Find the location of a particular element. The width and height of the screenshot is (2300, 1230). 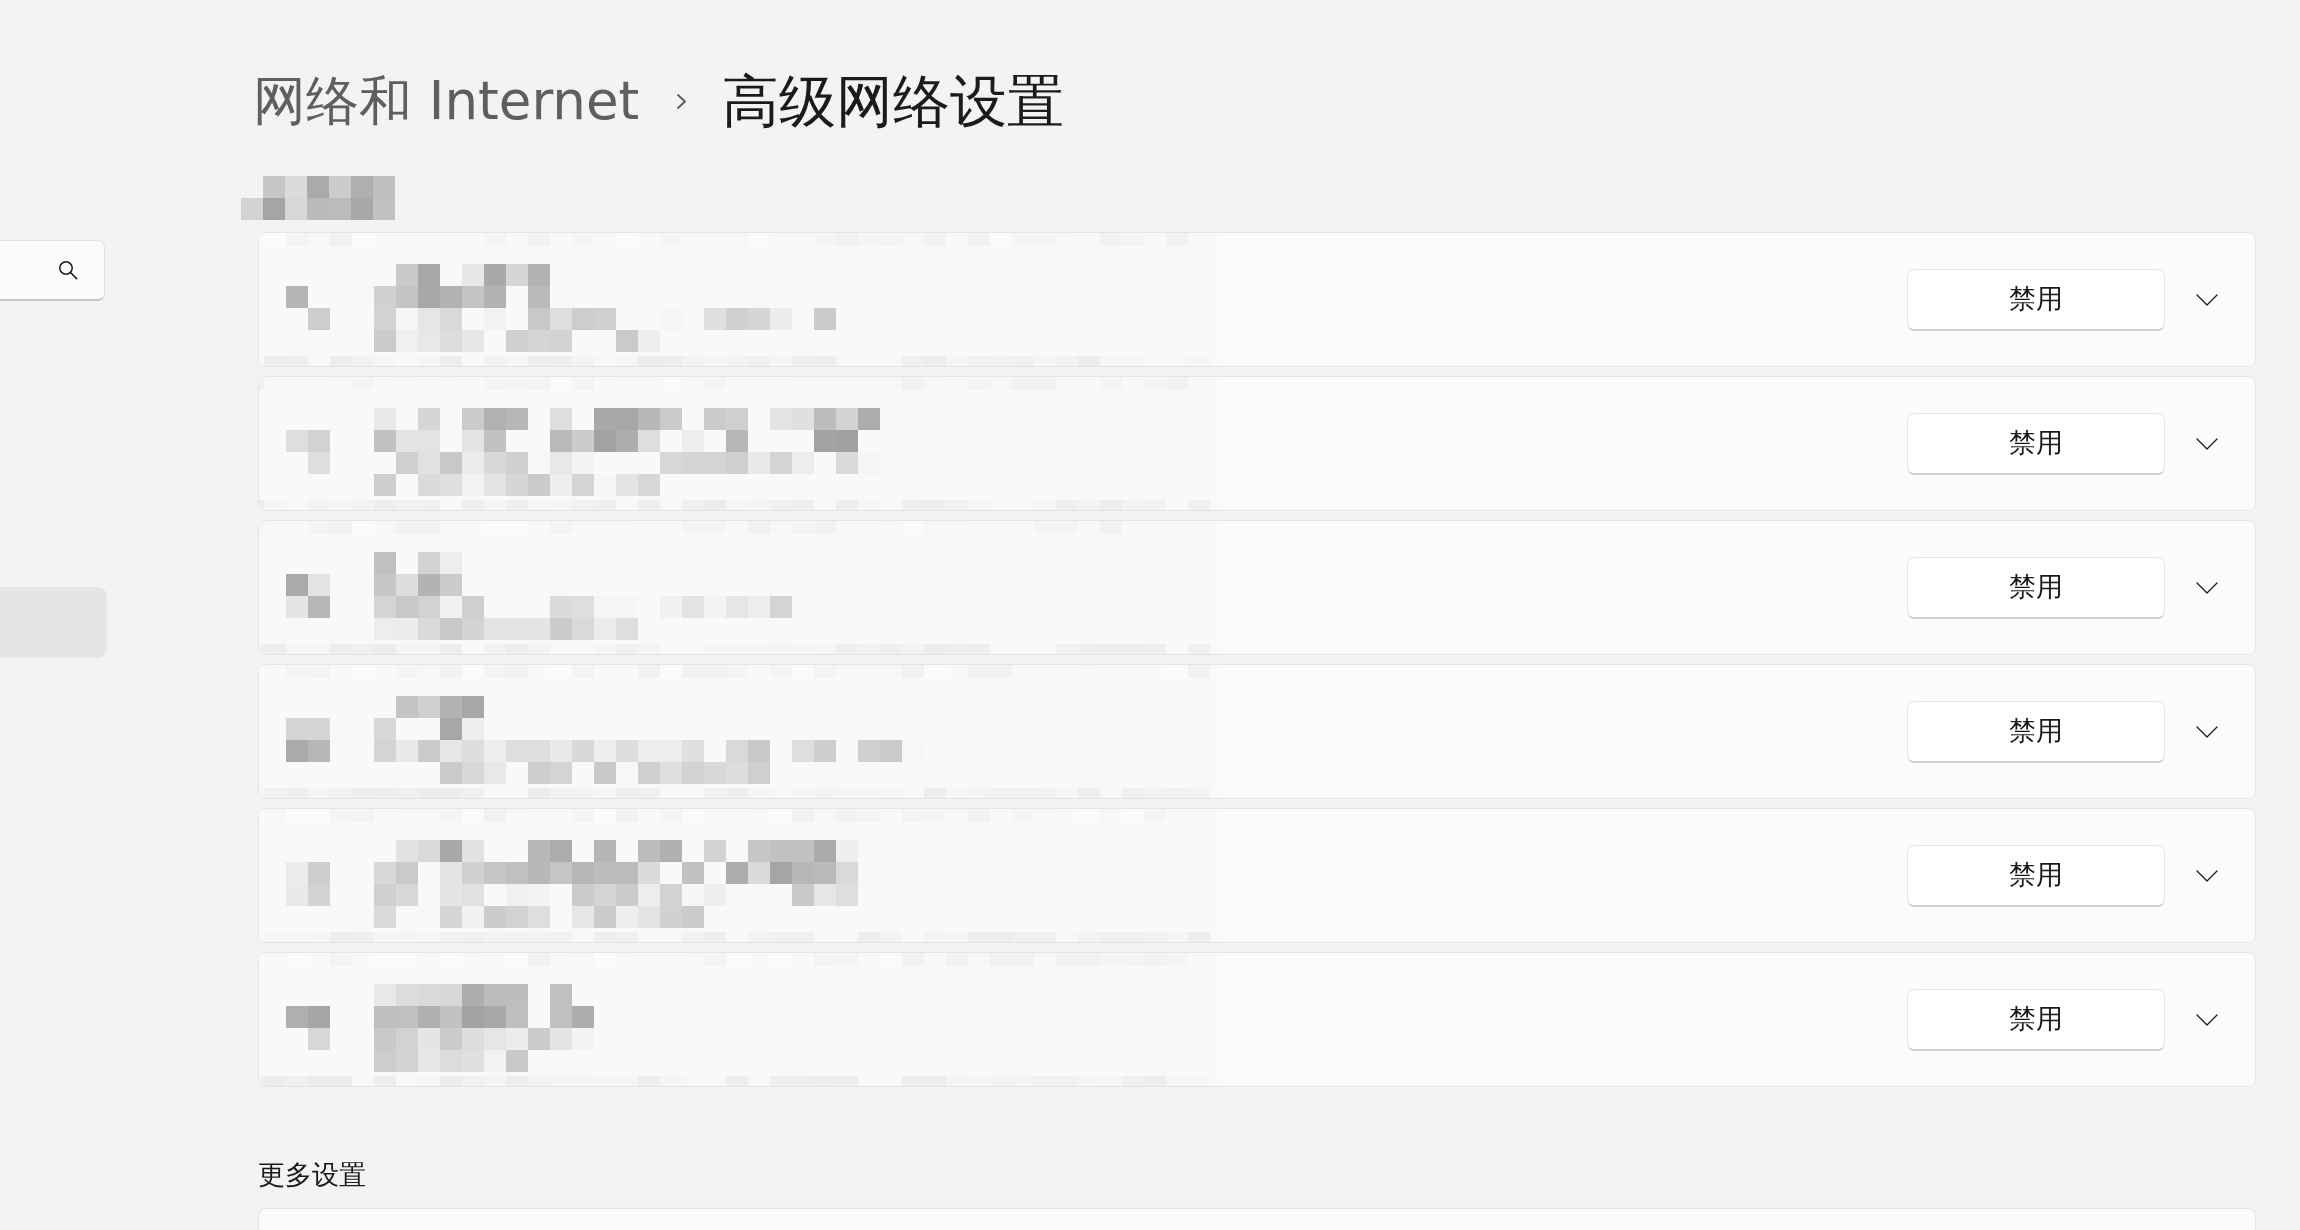

chevron-right-icon is located at coordinates (682, 101).